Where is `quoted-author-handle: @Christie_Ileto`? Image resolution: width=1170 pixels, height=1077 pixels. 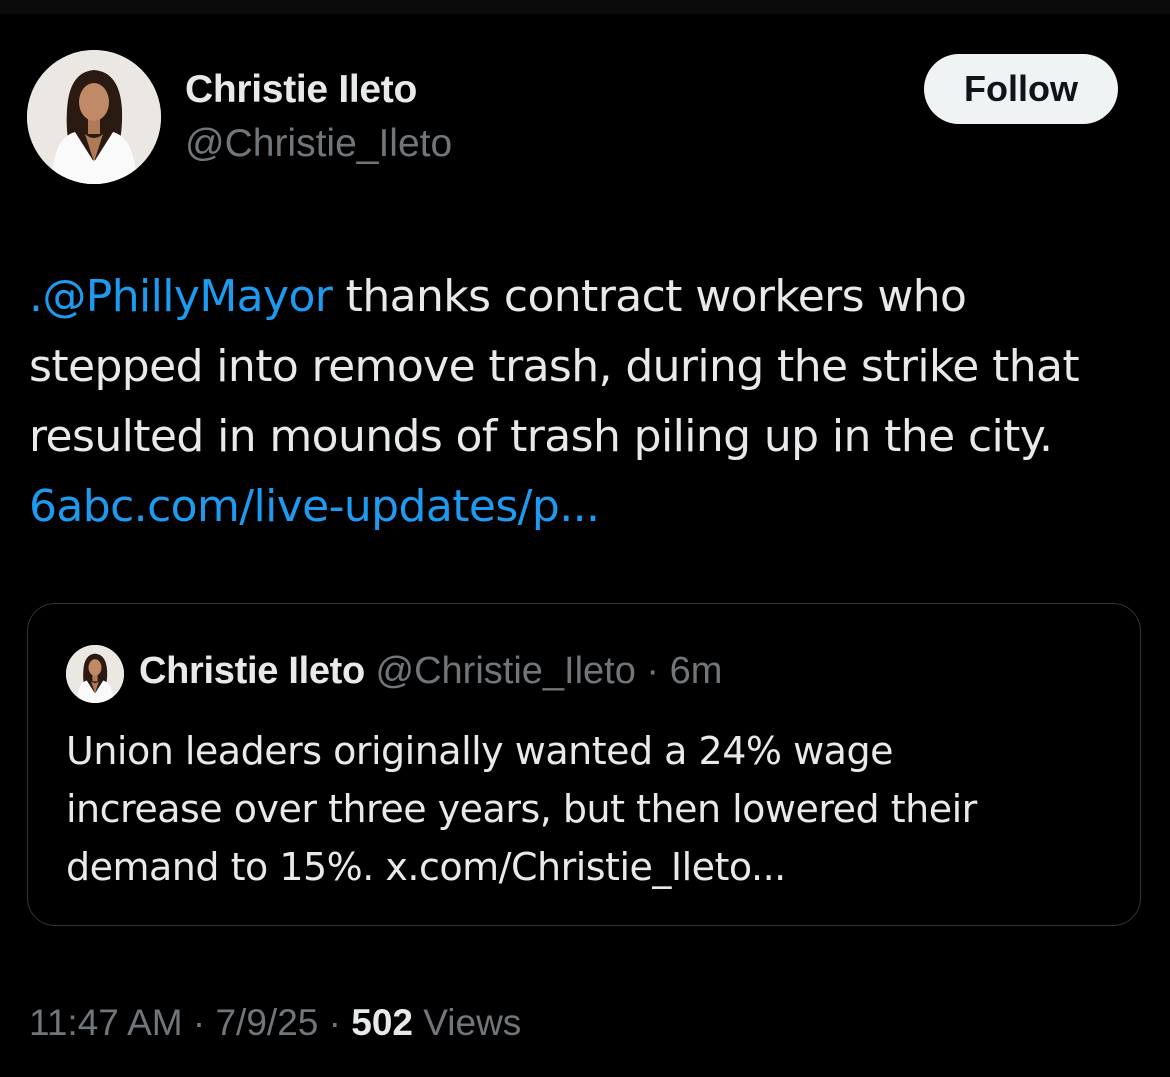
quoted-author-handle: @Christie_Ileto is located at coordinates (506, 671).